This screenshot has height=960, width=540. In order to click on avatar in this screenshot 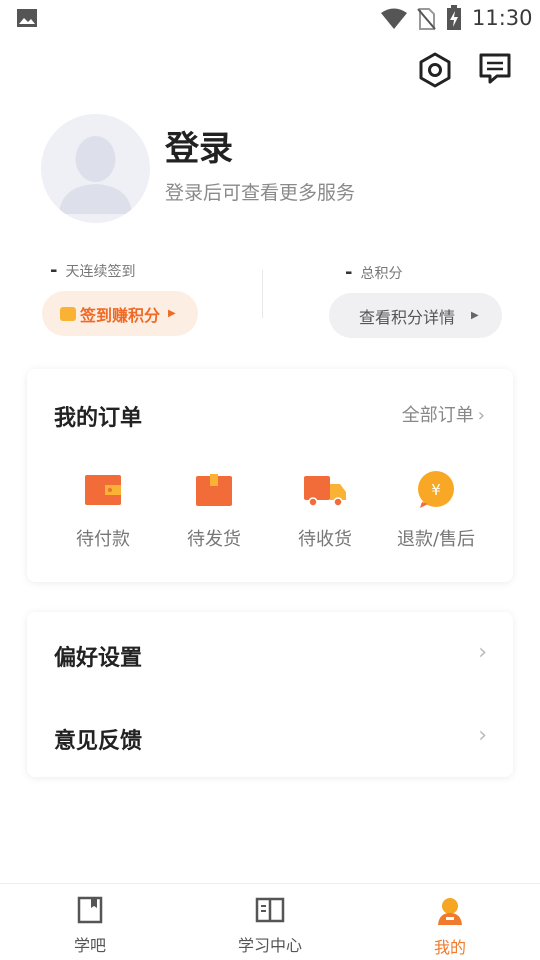, I will do `click(95, 168)`.